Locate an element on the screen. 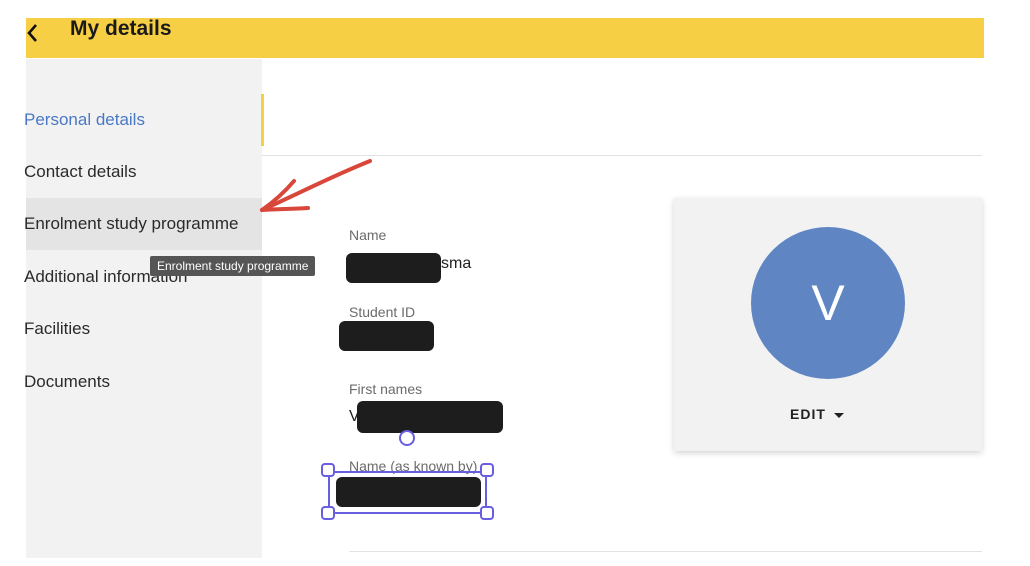 The height and width of the screenshot is (566, 1030). sidebar-item-personal-details: Personal details is located at coordinates (143, 120).